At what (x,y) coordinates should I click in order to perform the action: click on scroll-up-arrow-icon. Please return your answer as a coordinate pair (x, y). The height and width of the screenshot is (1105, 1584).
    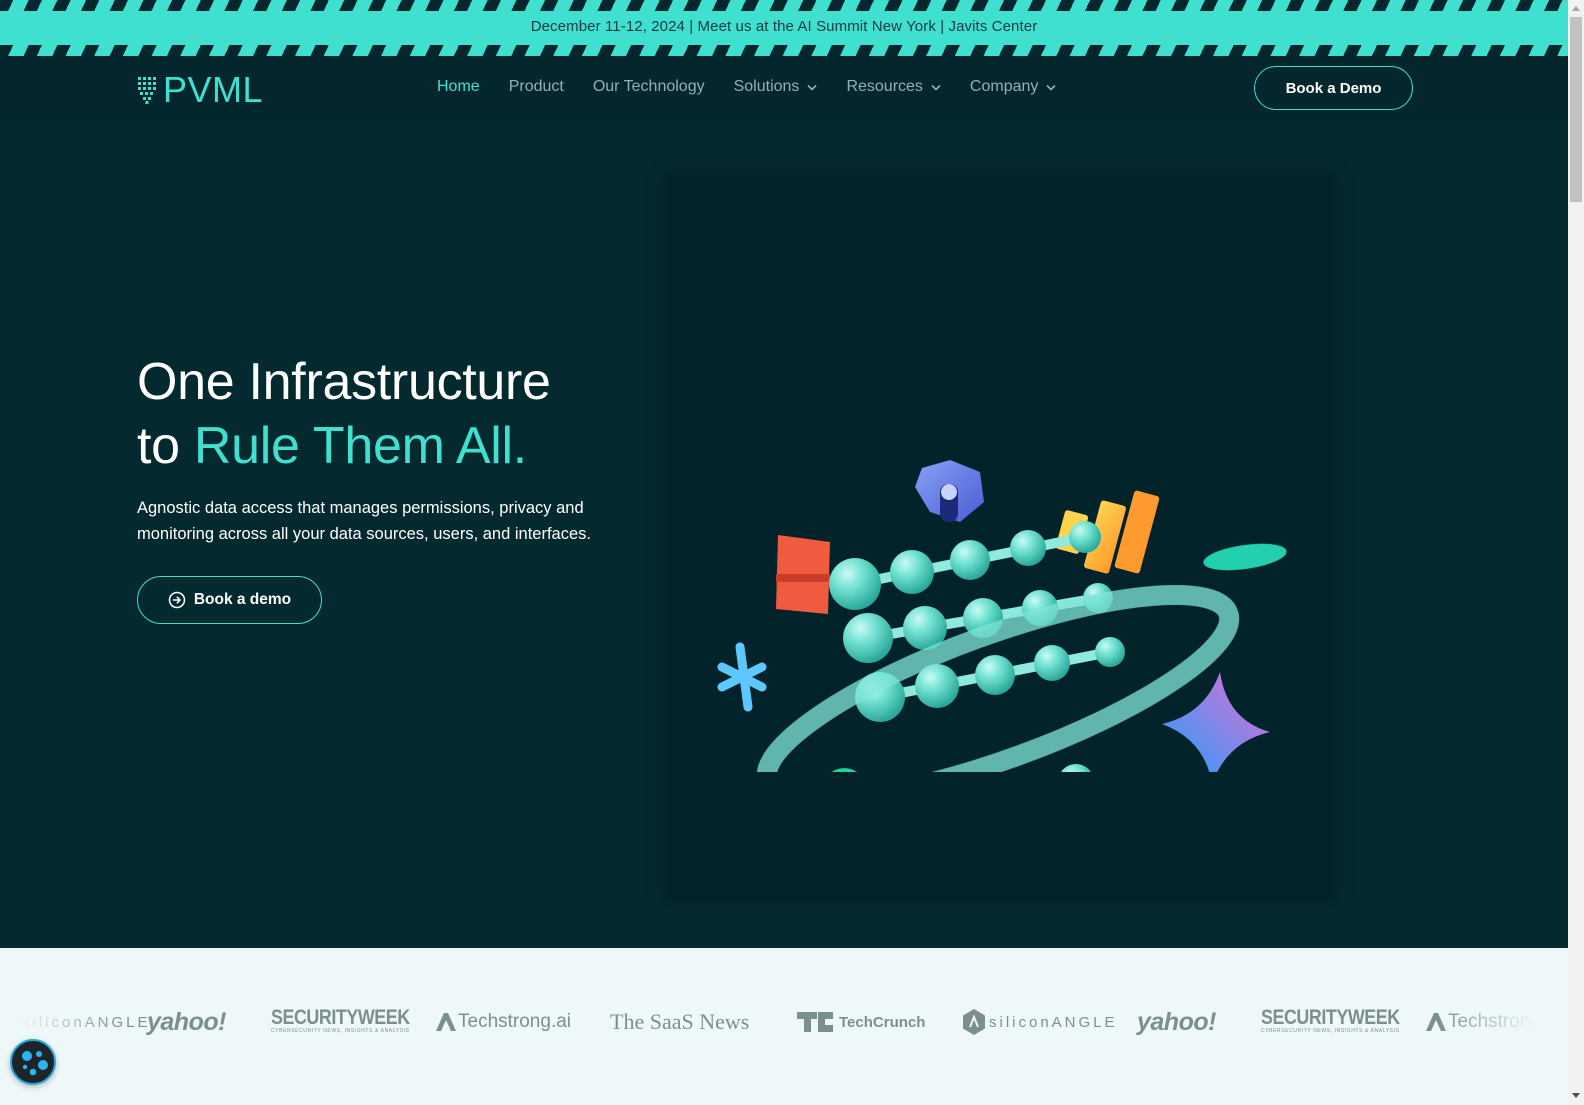
    Looking at the image, I should click on (1576, 8).